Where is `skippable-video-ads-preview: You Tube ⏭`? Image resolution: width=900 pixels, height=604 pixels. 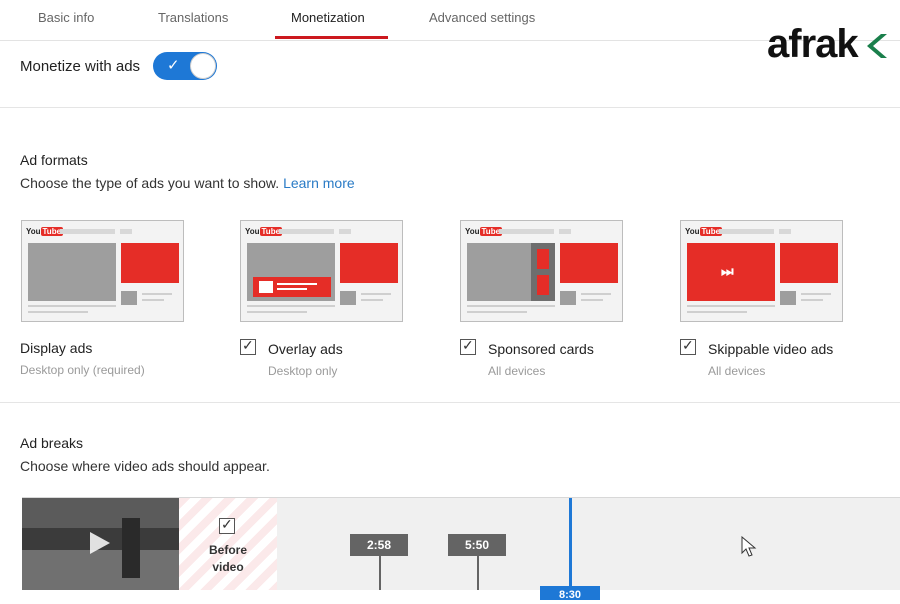
skippable-video-ads-preview: You Tube ⏭ is located at coordinates (761, 271).